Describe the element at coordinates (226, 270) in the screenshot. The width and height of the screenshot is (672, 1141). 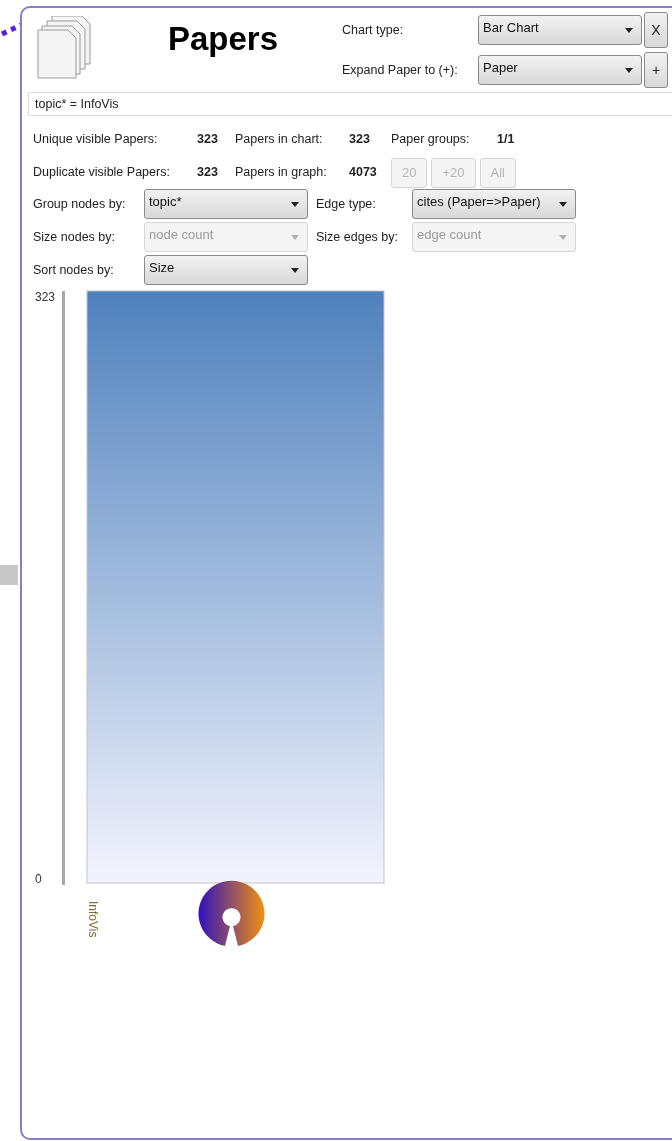
I see `dropdown: Size` at that location.